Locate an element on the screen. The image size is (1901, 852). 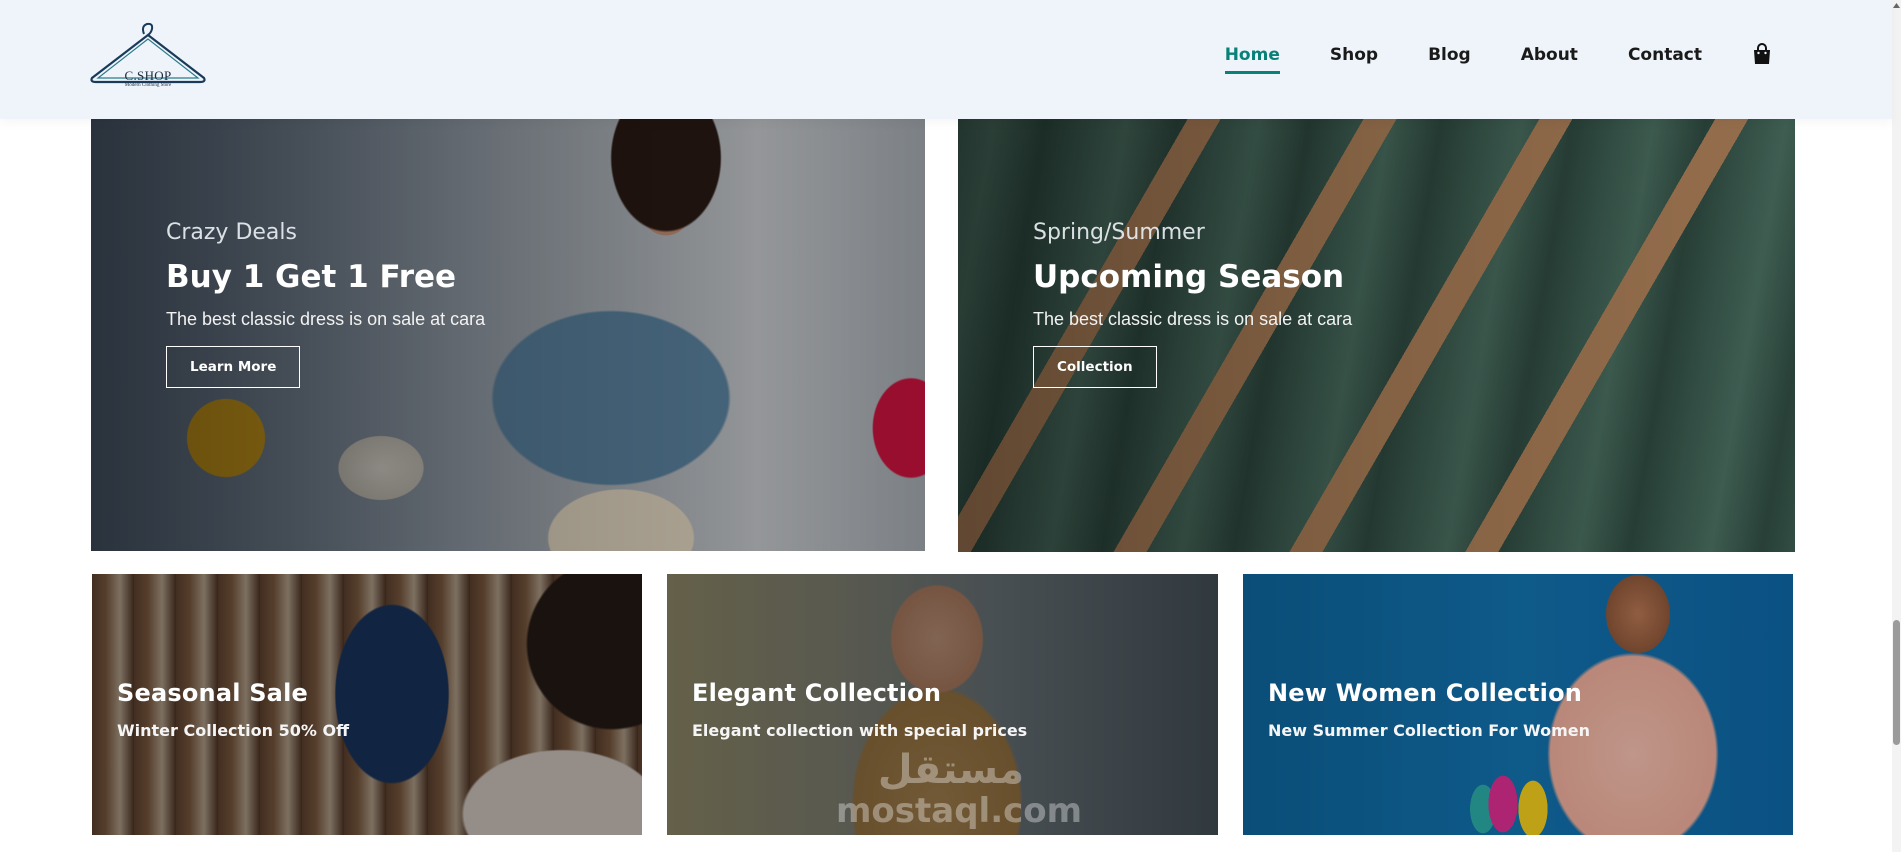
nav-contact: Contact is located at coordinates (1665, 55).